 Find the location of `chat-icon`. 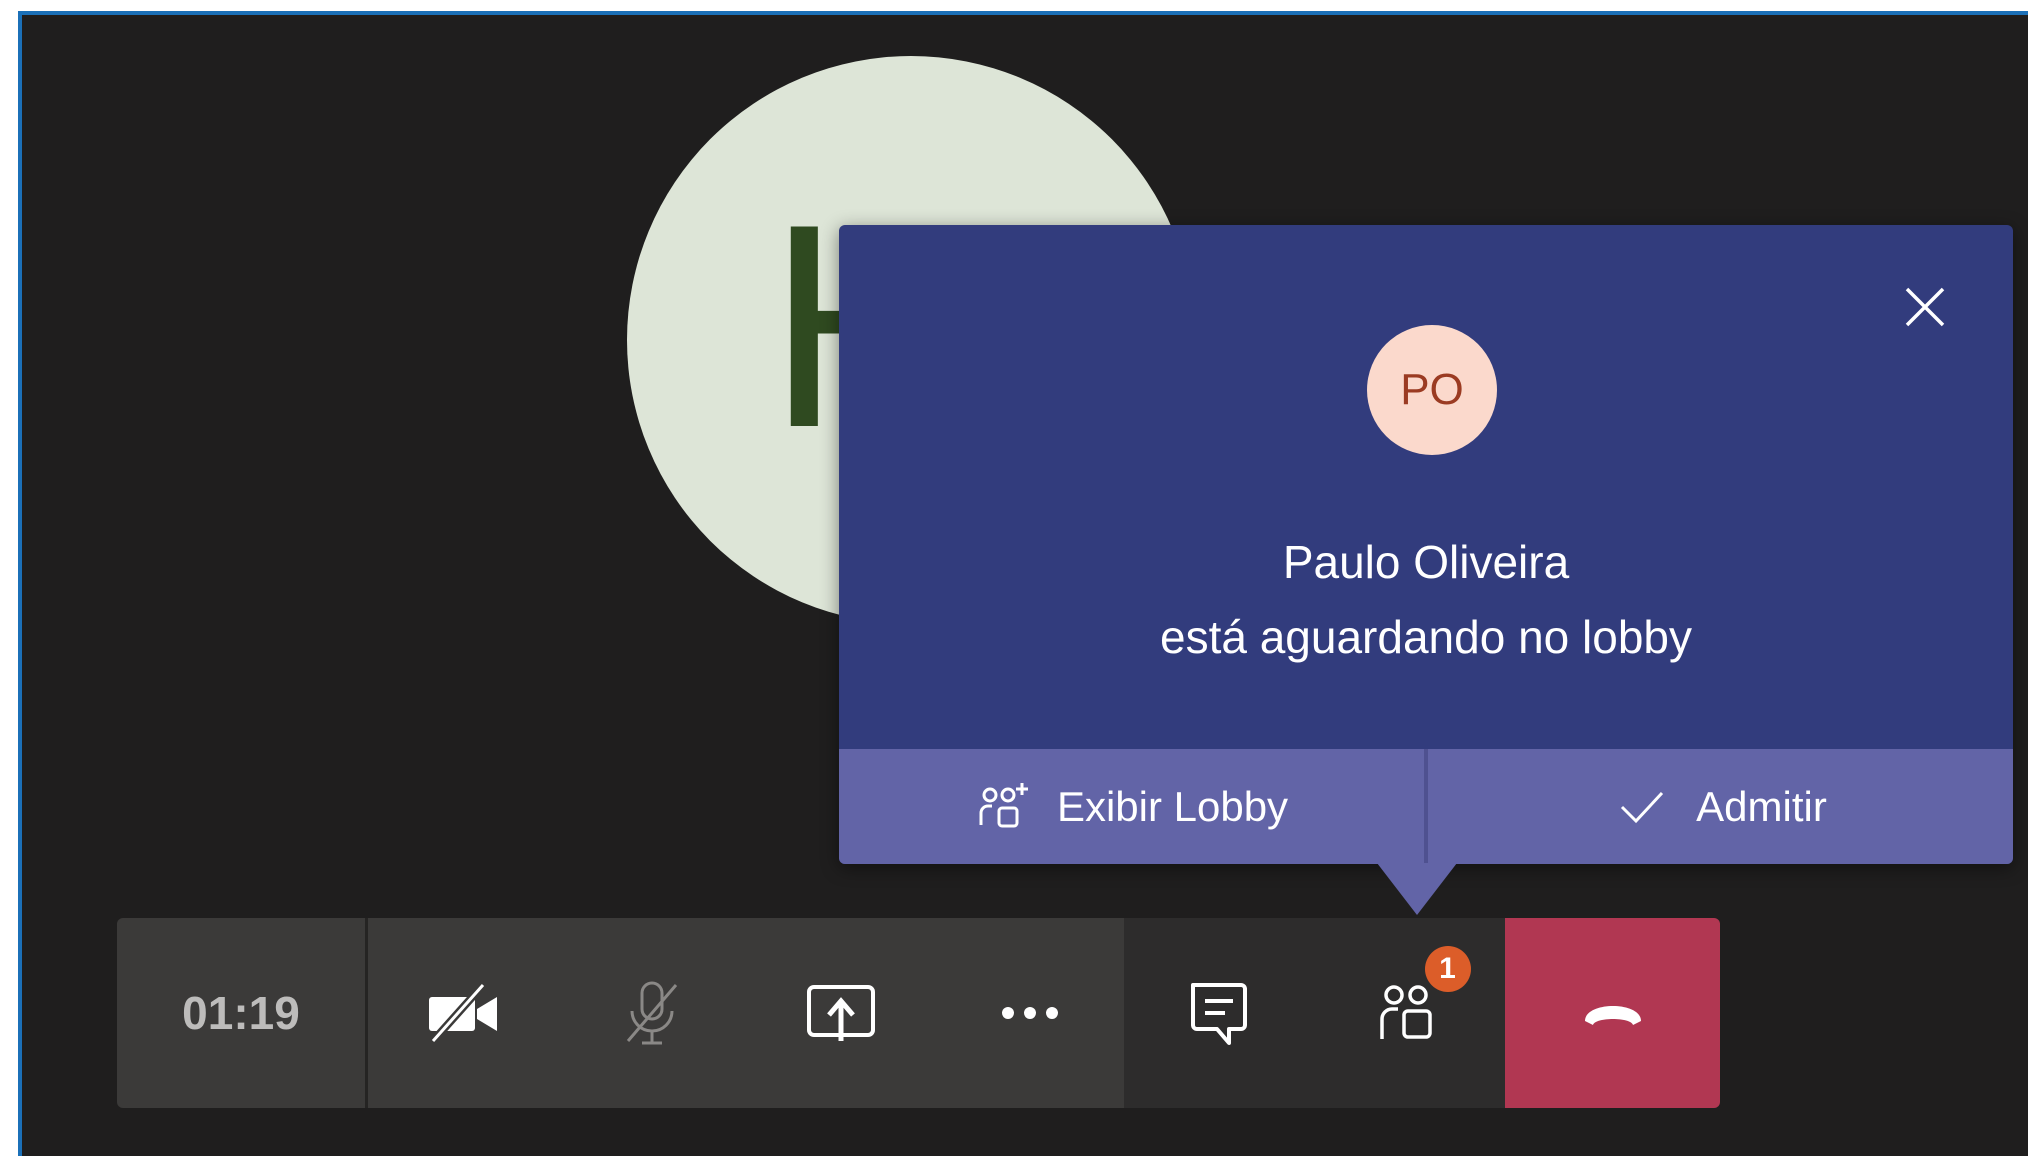

chat-icon is located at coordinates (1219, 1014).